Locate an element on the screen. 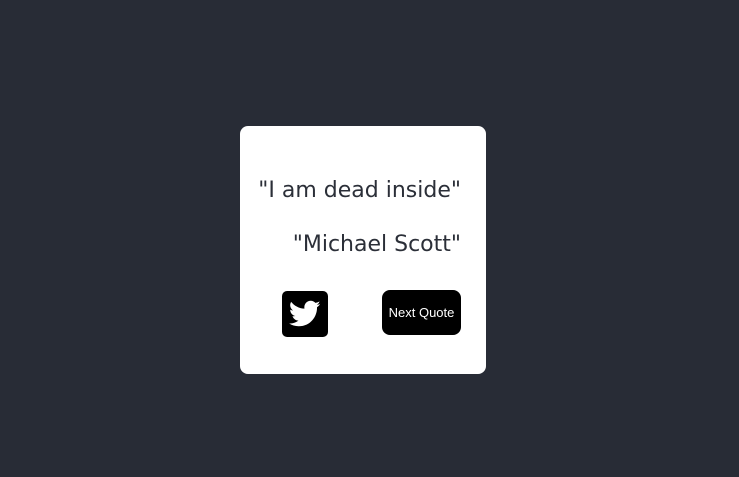  next-quote-button: Next Quote is located at coordinates (421, 312).